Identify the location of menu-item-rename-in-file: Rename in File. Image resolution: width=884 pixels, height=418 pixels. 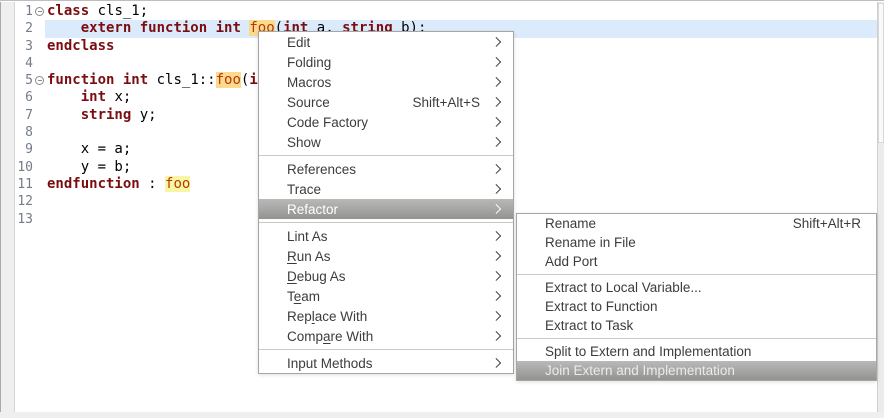
(696, 242).